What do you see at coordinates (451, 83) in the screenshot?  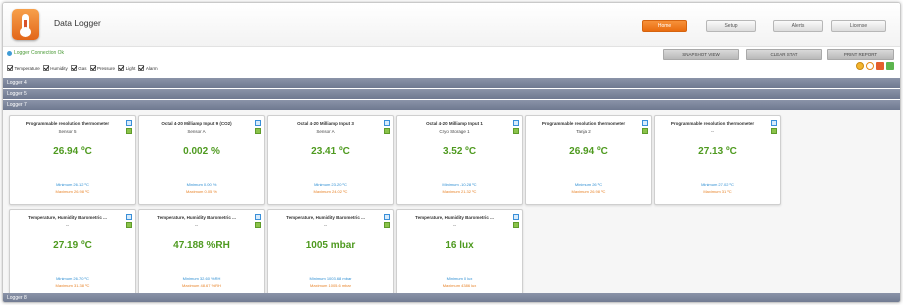 I see `logger-bar-4: Logger 4` at bounding box center [451, 83].